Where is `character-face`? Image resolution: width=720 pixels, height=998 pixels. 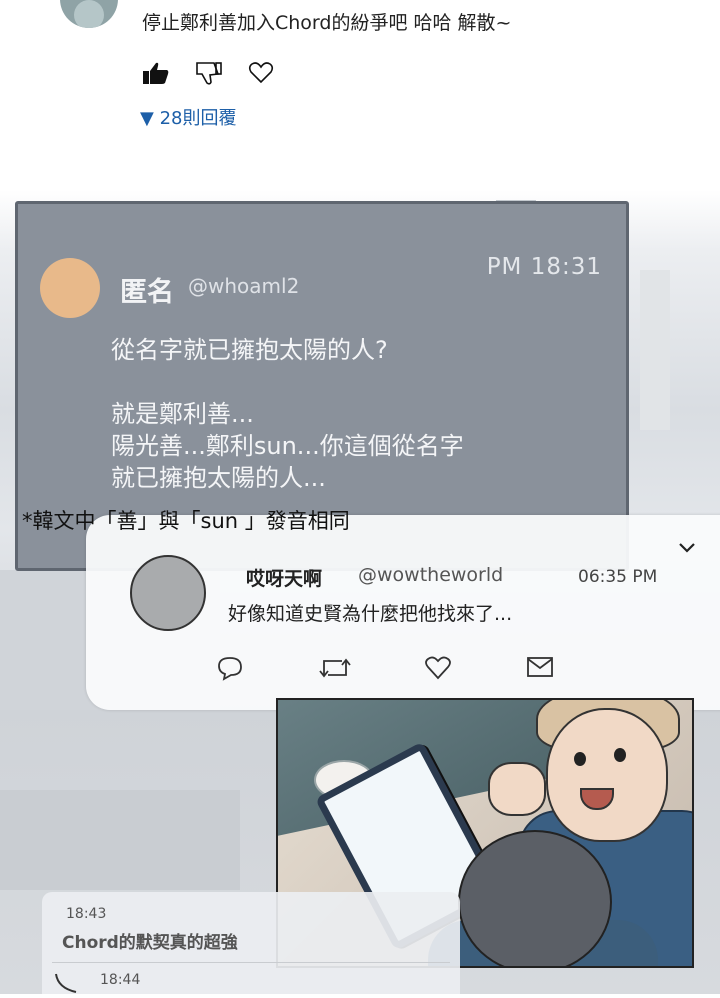
character-face is located at coordinates (607, 775).